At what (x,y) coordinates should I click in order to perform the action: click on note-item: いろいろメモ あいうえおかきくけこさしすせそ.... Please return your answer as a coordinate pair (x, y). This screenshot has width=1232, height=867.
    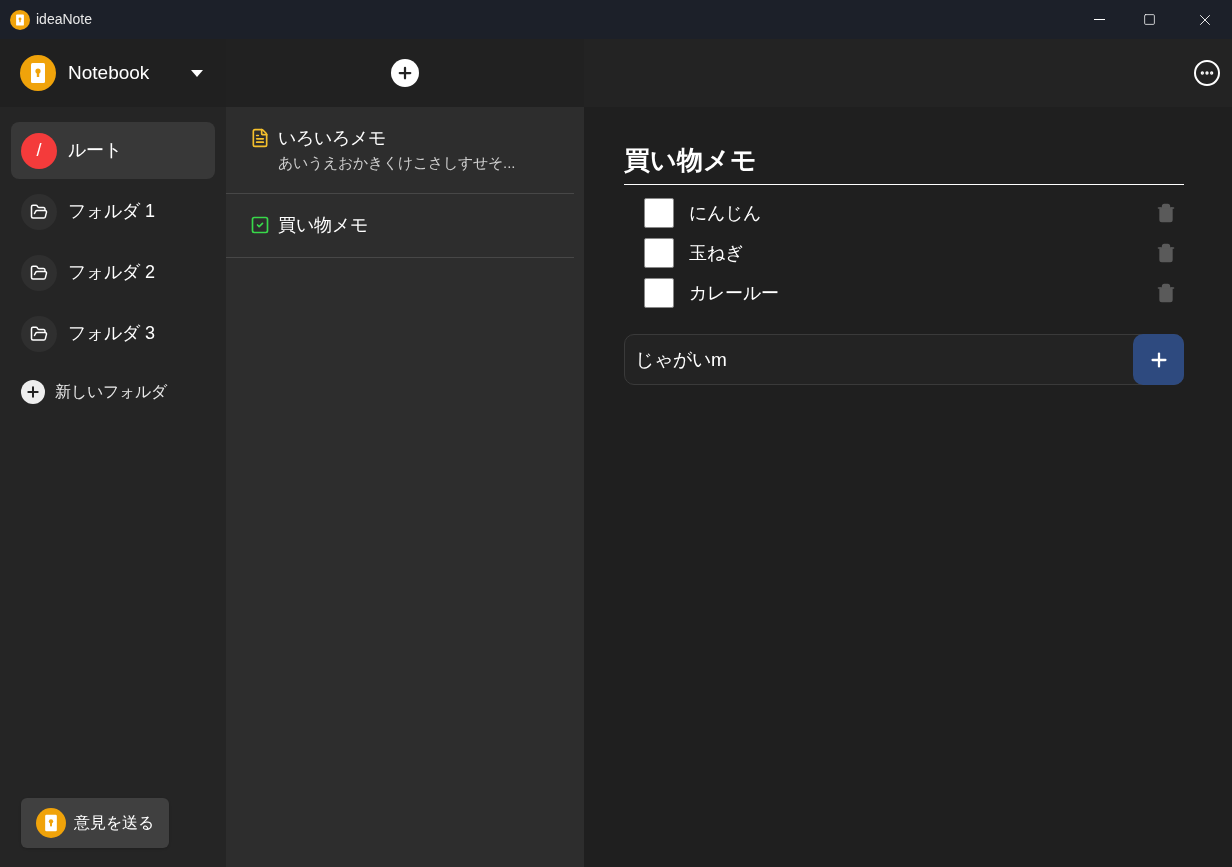
    Looking at the image, I should click on (400, 150).